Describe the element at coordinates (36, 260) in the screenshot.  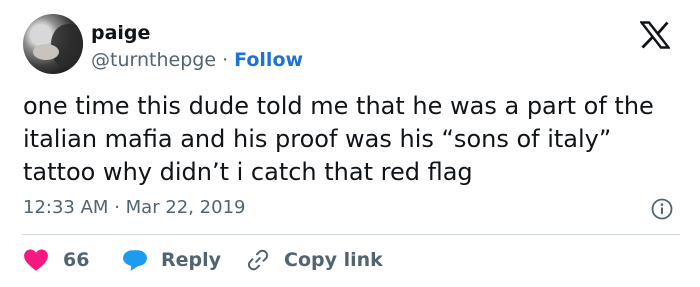
I see `heart-icon` at that location.